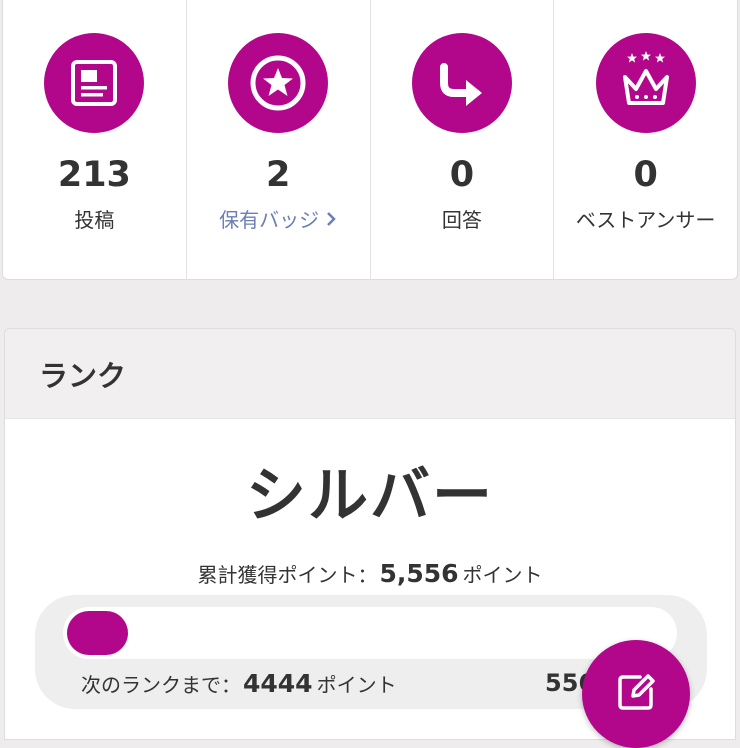  Describe the element at coordinates (370, 374) in the screenshot. I see `rank-header: ランク` at that location.